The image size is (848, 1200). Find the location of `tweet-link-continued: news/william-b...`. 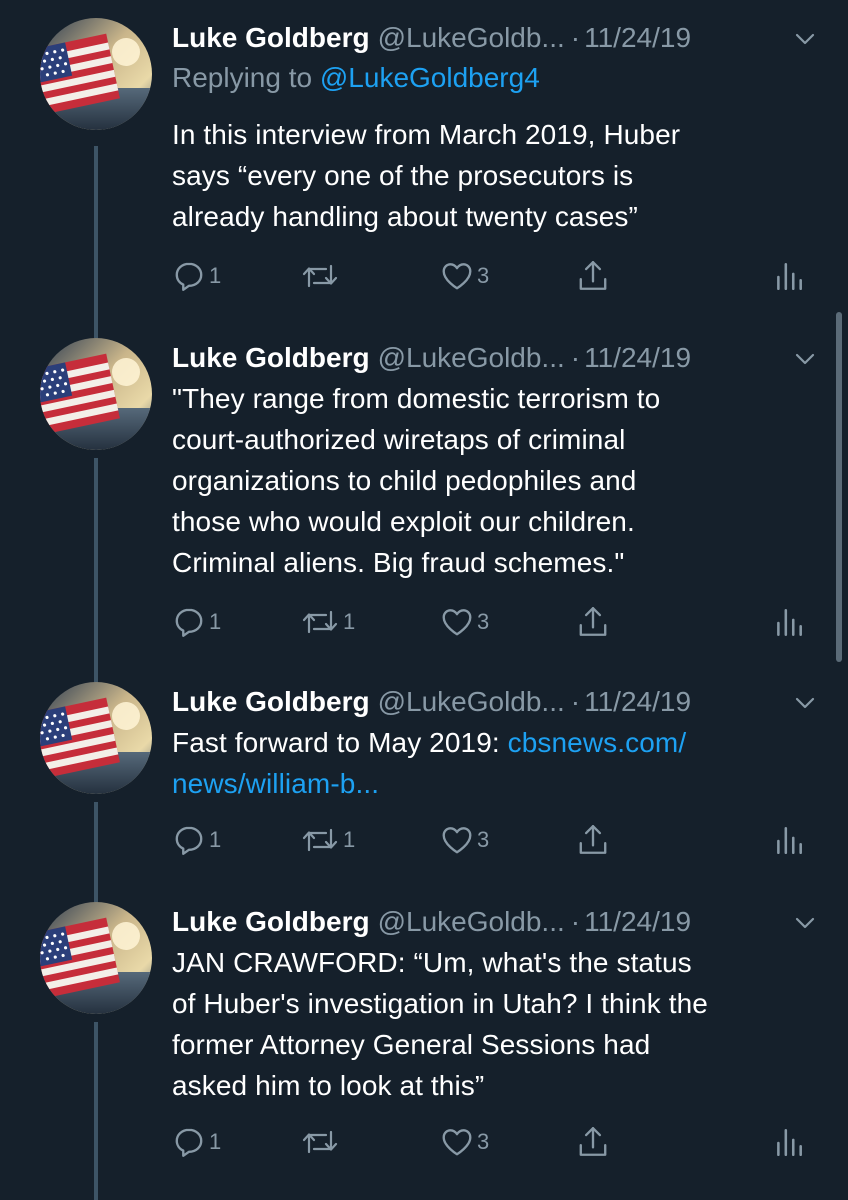

tweet-link-continued: news/william-b... is located at coordinates (275, 783).